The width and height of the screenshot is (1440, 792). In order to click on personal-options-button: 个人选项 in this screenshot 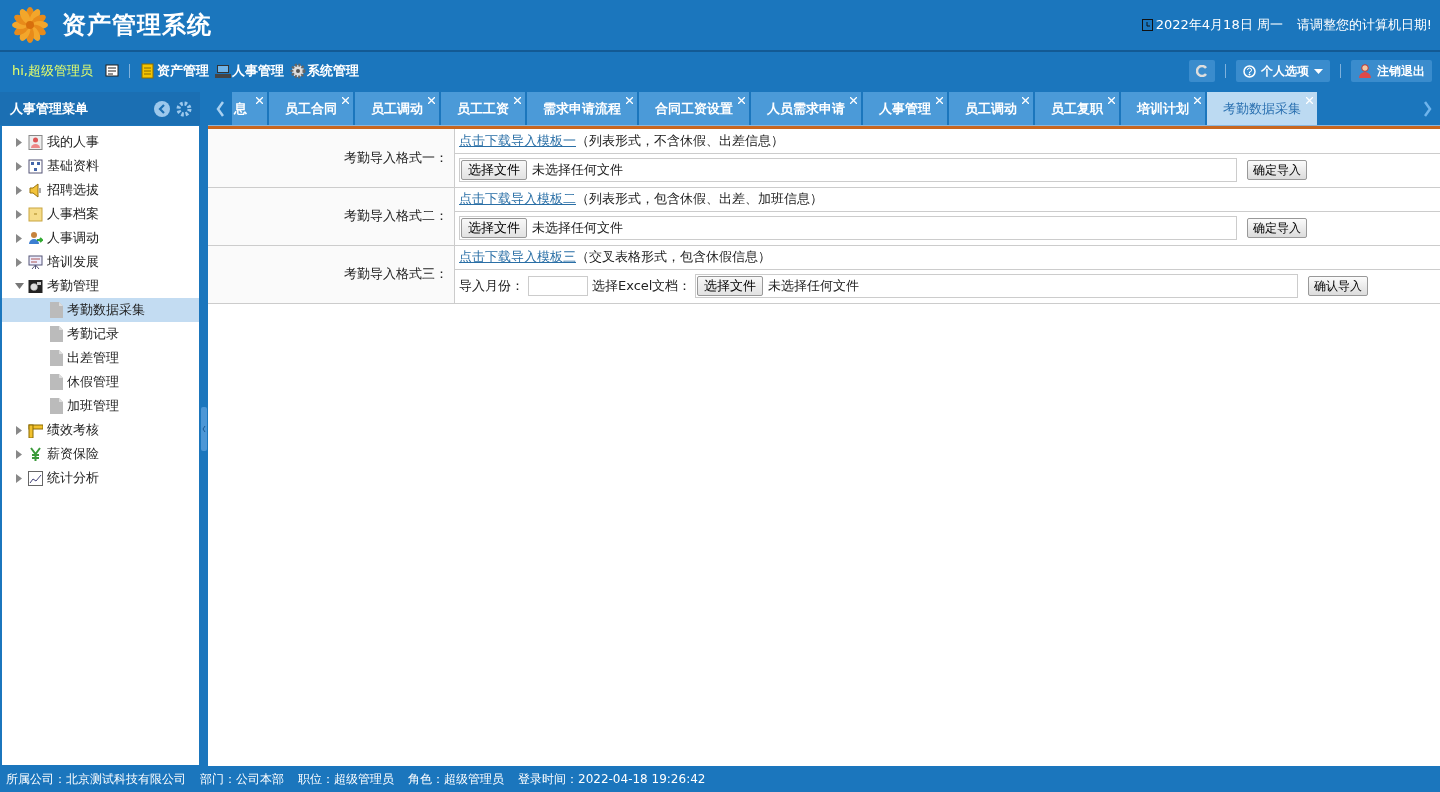, I will do `click(1283, 71)`.